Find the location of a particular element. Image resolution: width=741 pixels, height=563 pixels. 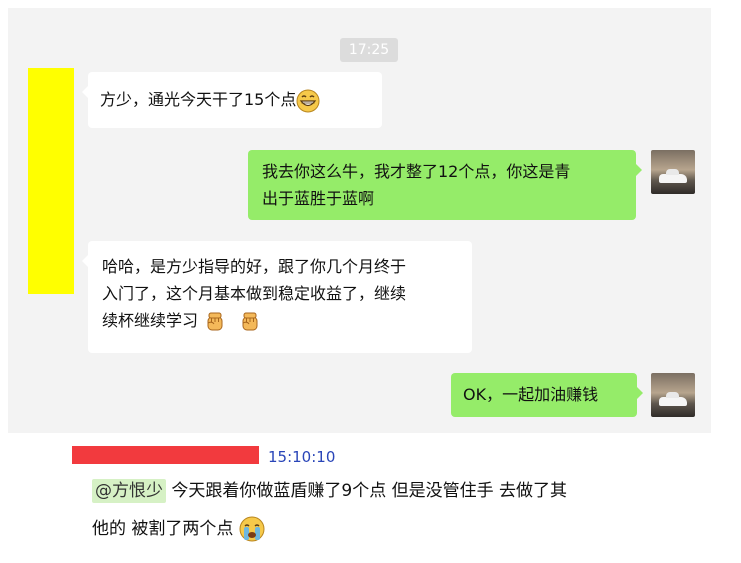

message-text: 方少，通光今天干了15个点 is located at coordinates (198, 99).